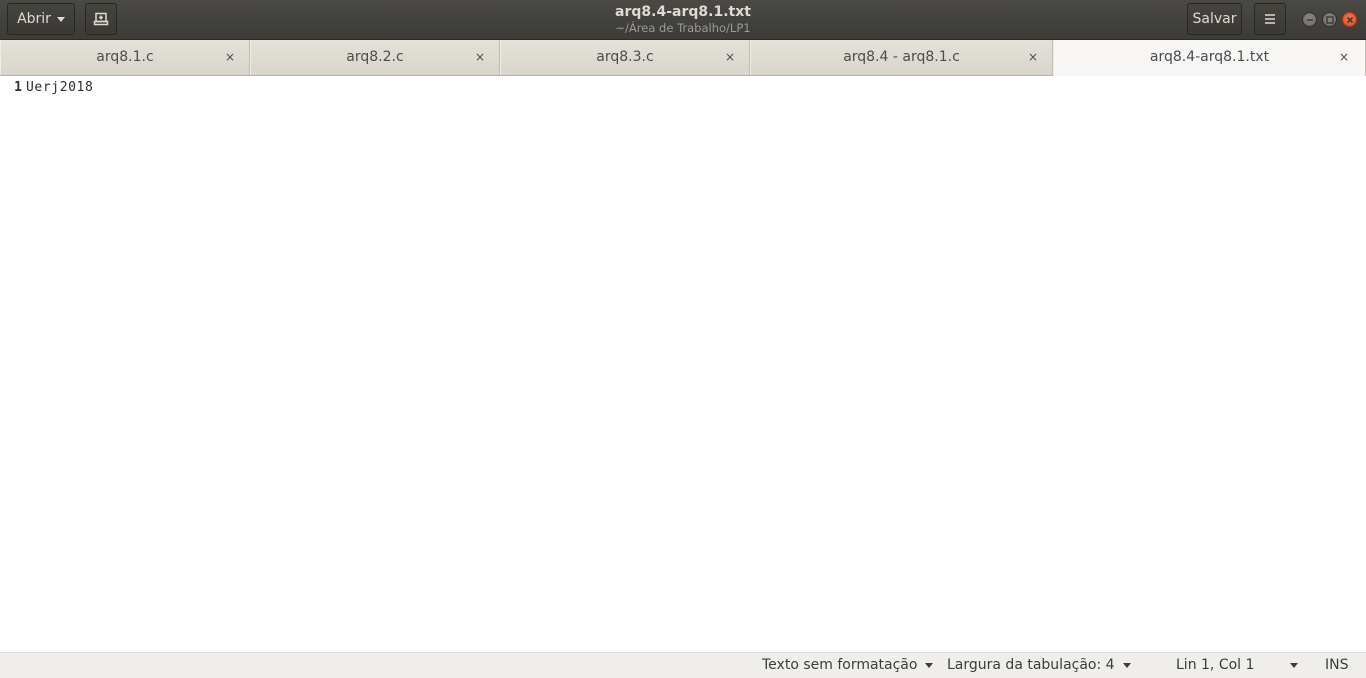  I want to click on maximize-icon, so click(1329, 19).